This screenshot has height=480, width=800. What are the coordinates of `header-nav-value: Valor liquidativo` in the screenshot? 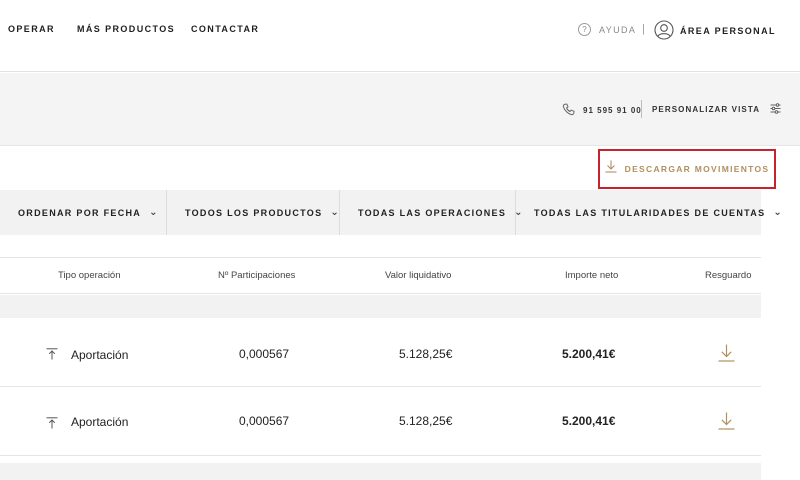 It's located at (418, 275).